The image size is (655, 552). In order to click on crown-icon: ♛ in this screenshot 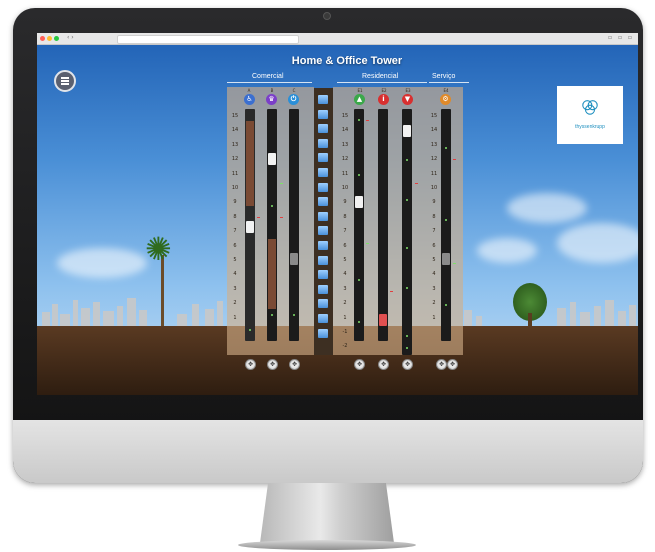, I will do `click(271, 99)`.